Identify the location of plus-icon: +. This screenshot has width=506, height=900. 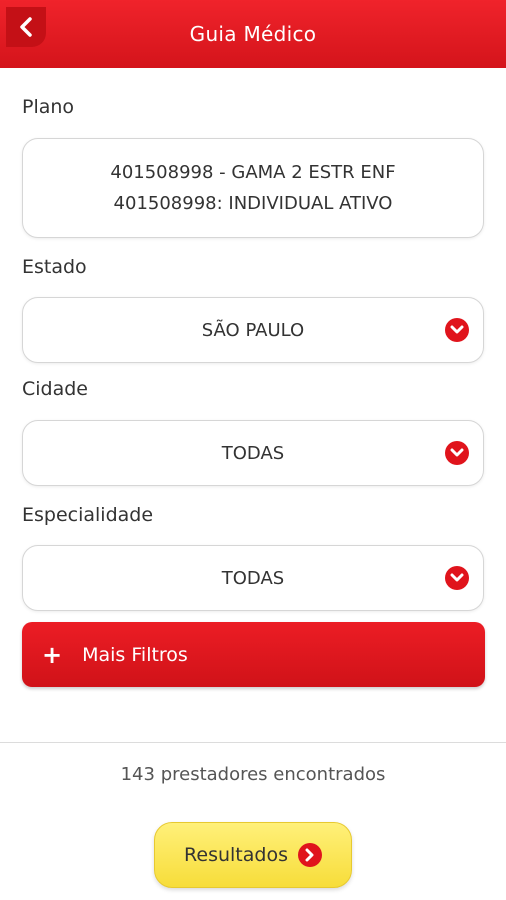
(52, 654).